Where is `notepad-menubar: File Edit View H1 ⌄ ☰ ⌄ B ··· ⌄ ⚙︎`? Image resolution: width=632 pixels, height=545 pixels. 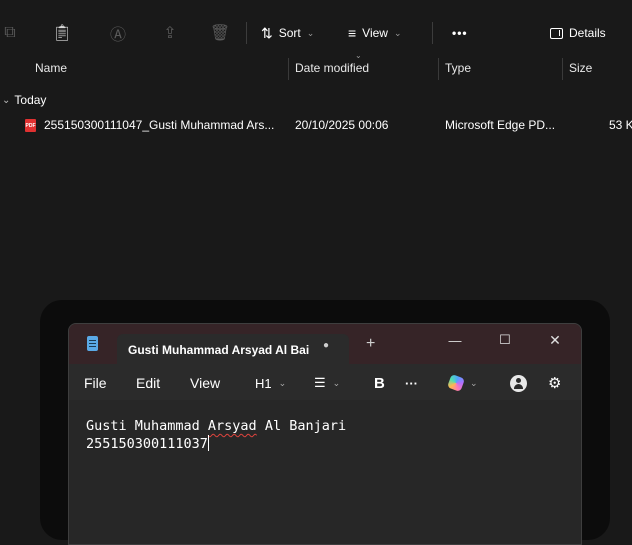
notepad-menubar: File Edit View H1 ⌄ ☰ ⌄ B ··· ⌄ ⚙︎ is located at coordinates (325, 382).